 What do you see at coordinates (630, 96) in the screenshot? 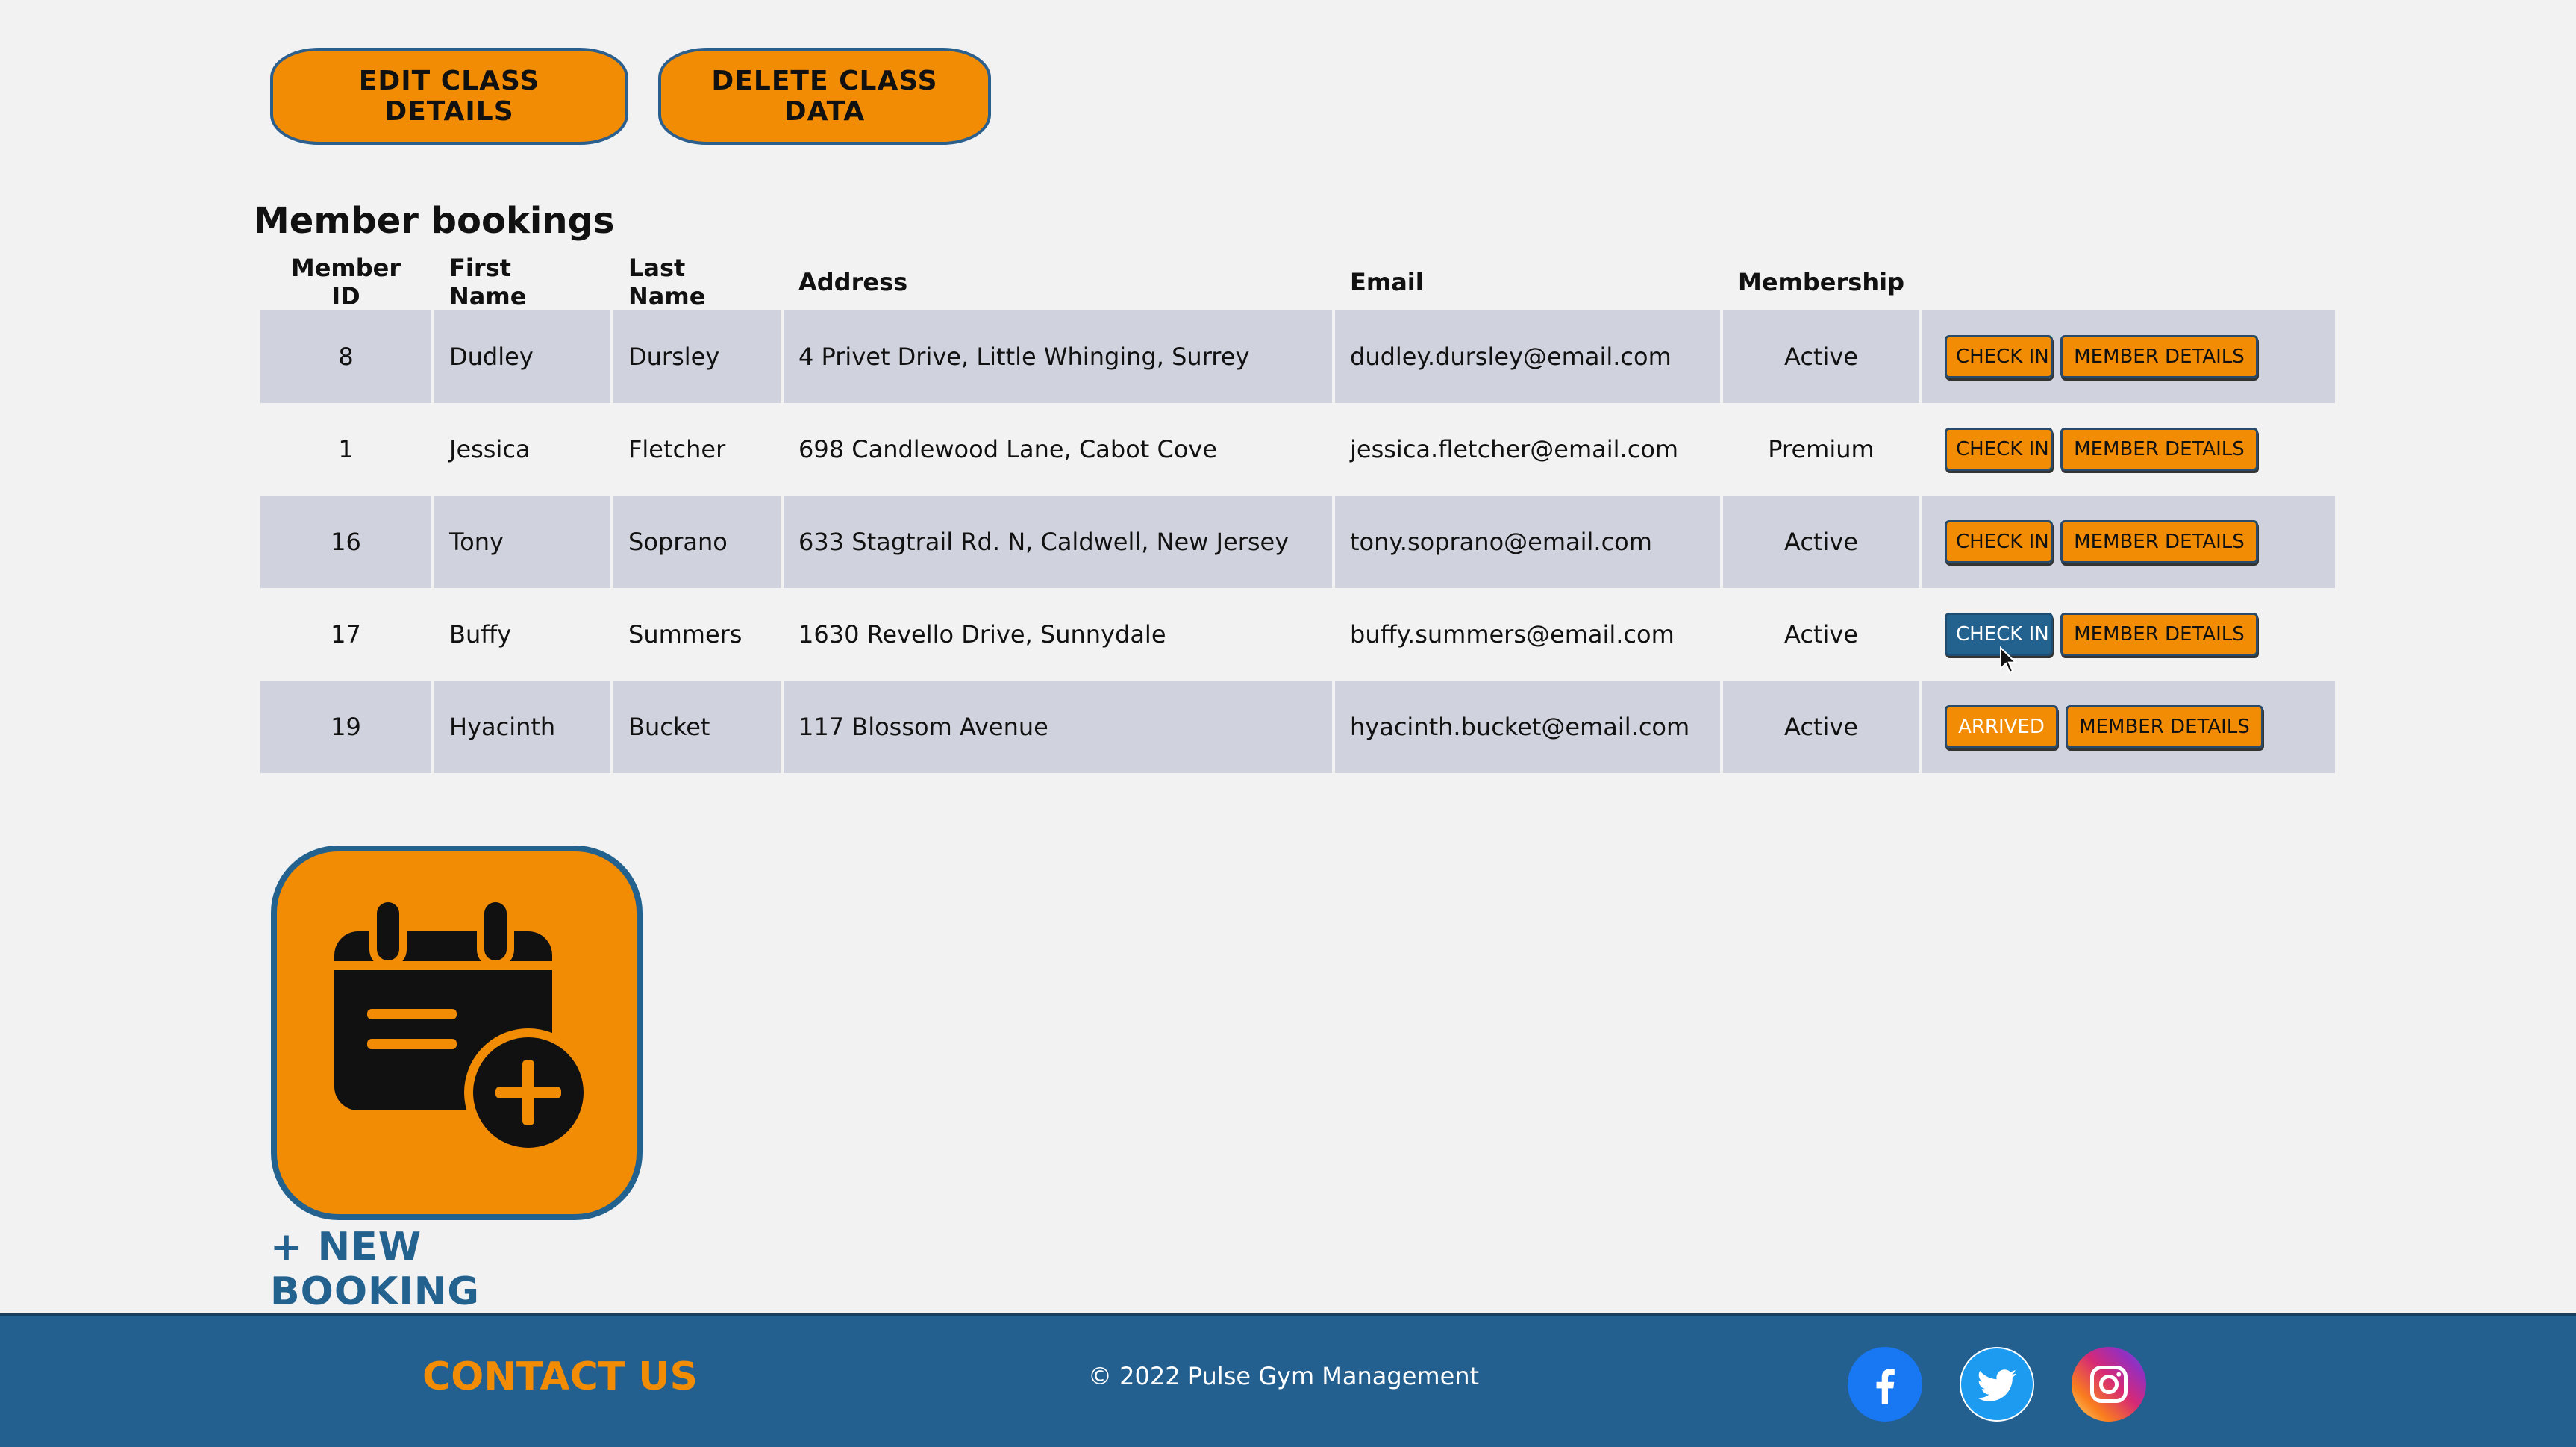
I see `class-actions: EDIT CLASS DETAILS DELETE CLASS DATA` at bounding box center [630, 96].